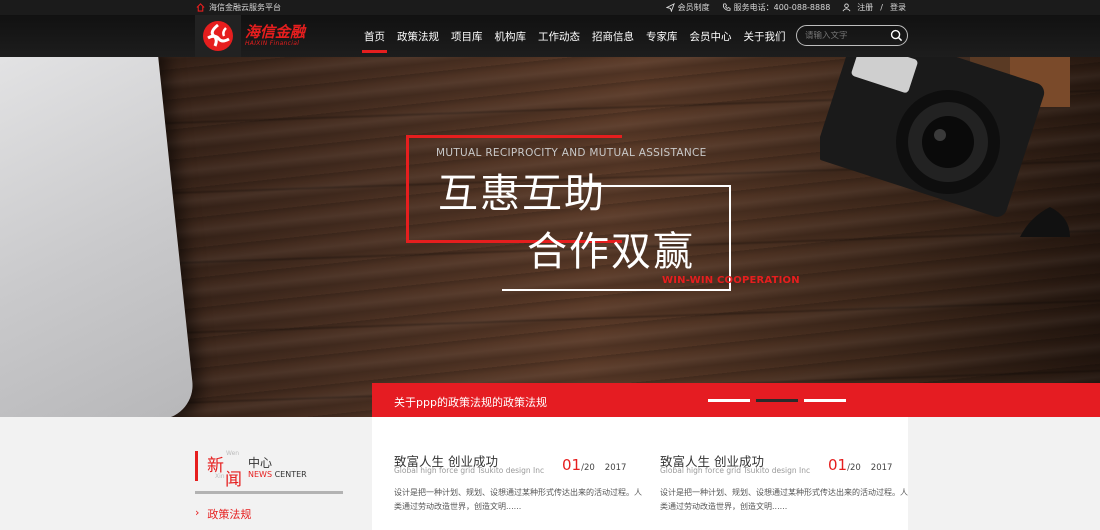 Image resolution: width=1100 pixels, height=530 pixels. What do you see at coordinates (290, 474) in the screenshot?
I see `heading-en-center: CENTER` at bounding box center [290, 474].